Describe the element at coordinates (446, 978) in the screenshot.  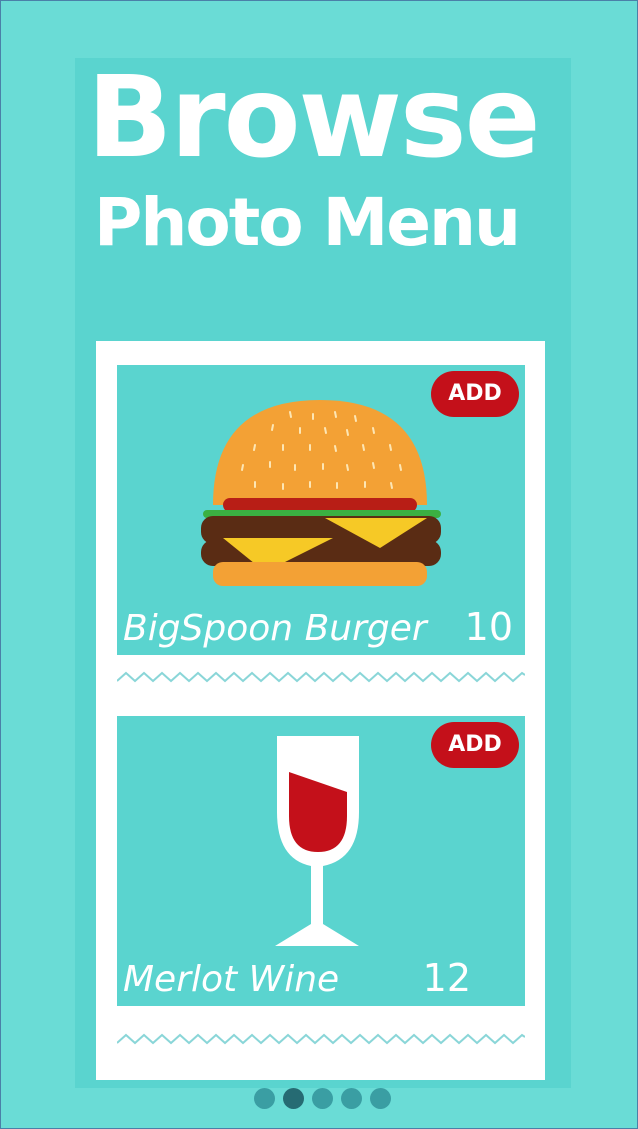
I see `item-price: 12` at that location.